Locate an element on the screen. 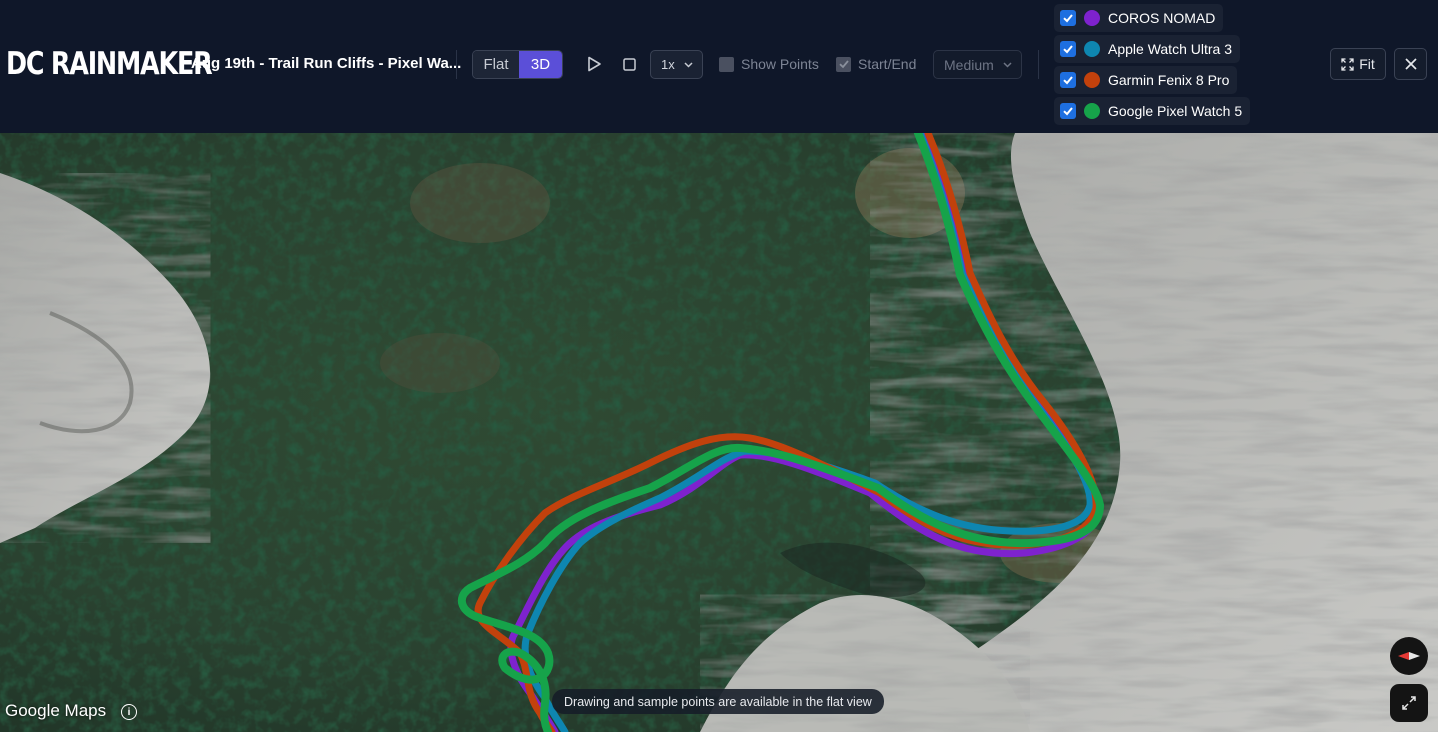 This screenshot has width=1438, height=732. fullscreen-button is located at coordinates (1409, 703).